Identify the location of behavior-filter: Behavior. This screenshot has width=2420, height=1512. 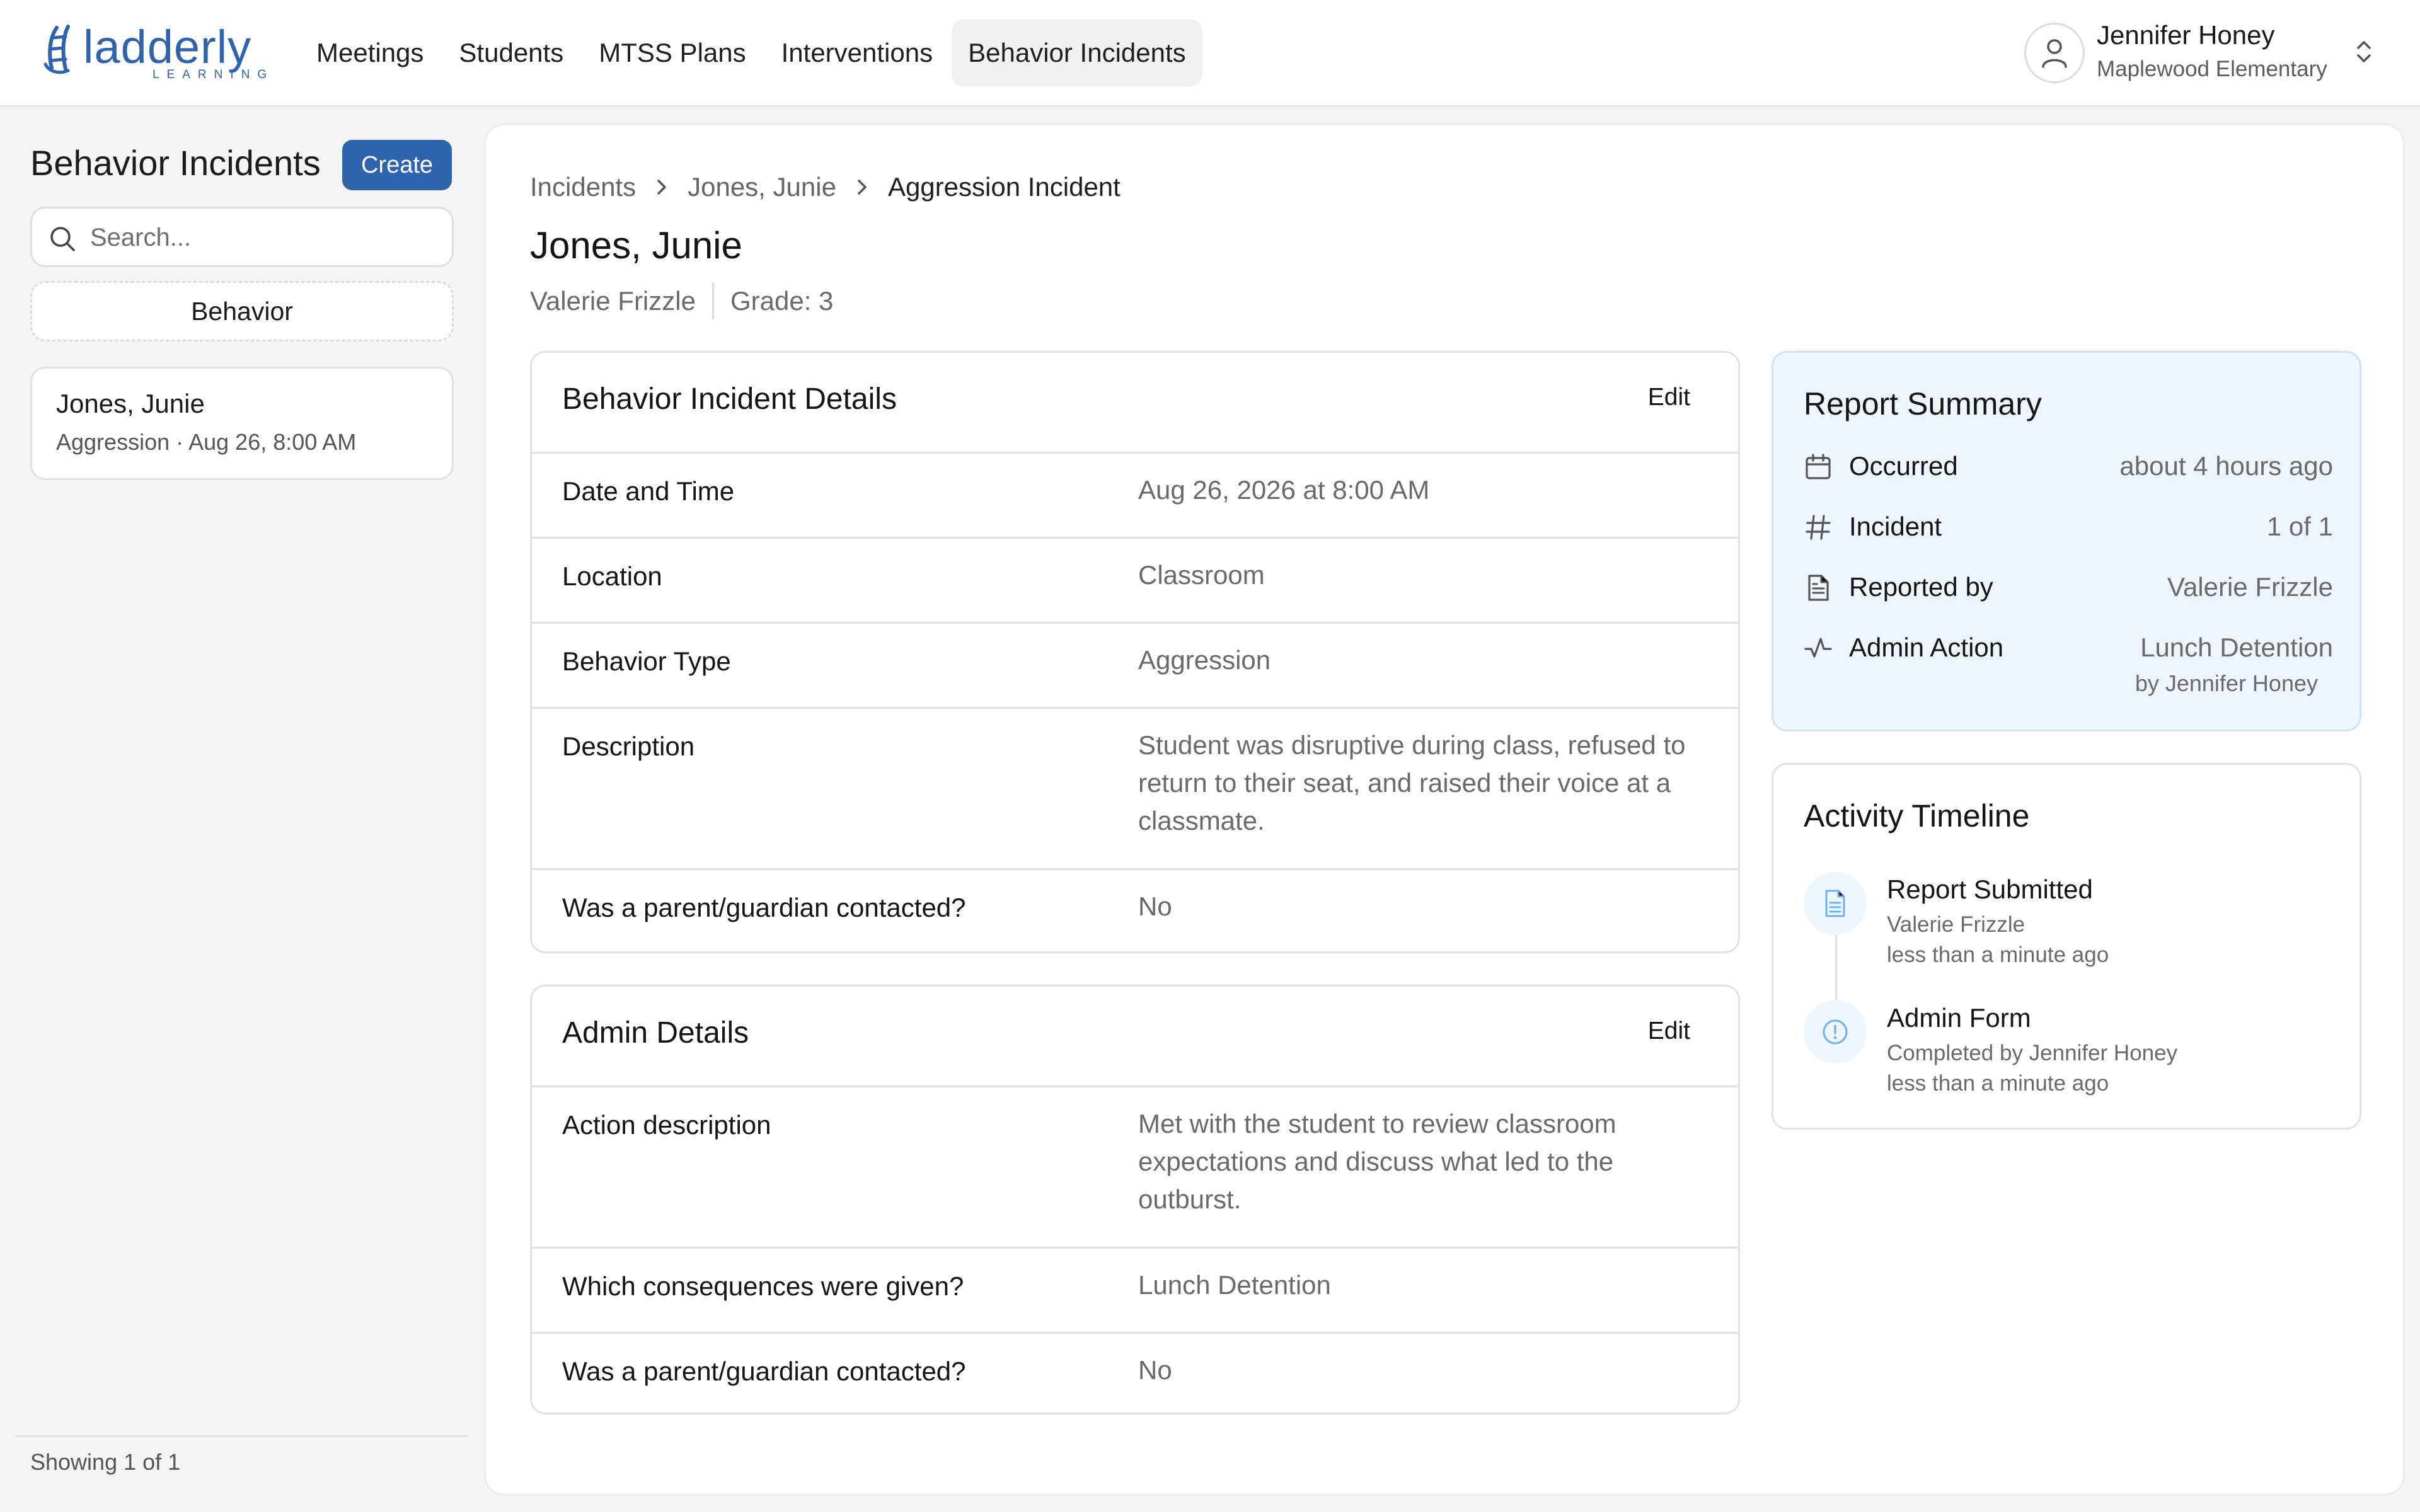
(242, 311).